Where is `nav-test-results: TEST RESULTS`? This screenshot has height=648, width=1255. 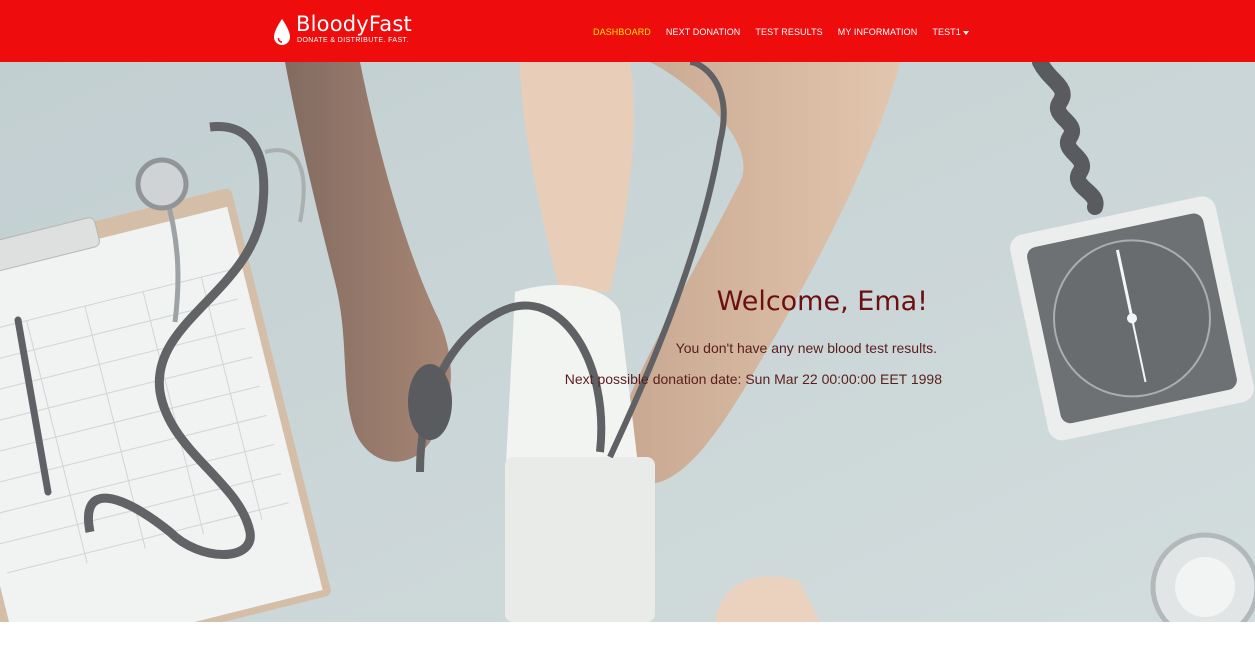 nav-test-results: TEST RESULTS is located at coordinates (788, 32).